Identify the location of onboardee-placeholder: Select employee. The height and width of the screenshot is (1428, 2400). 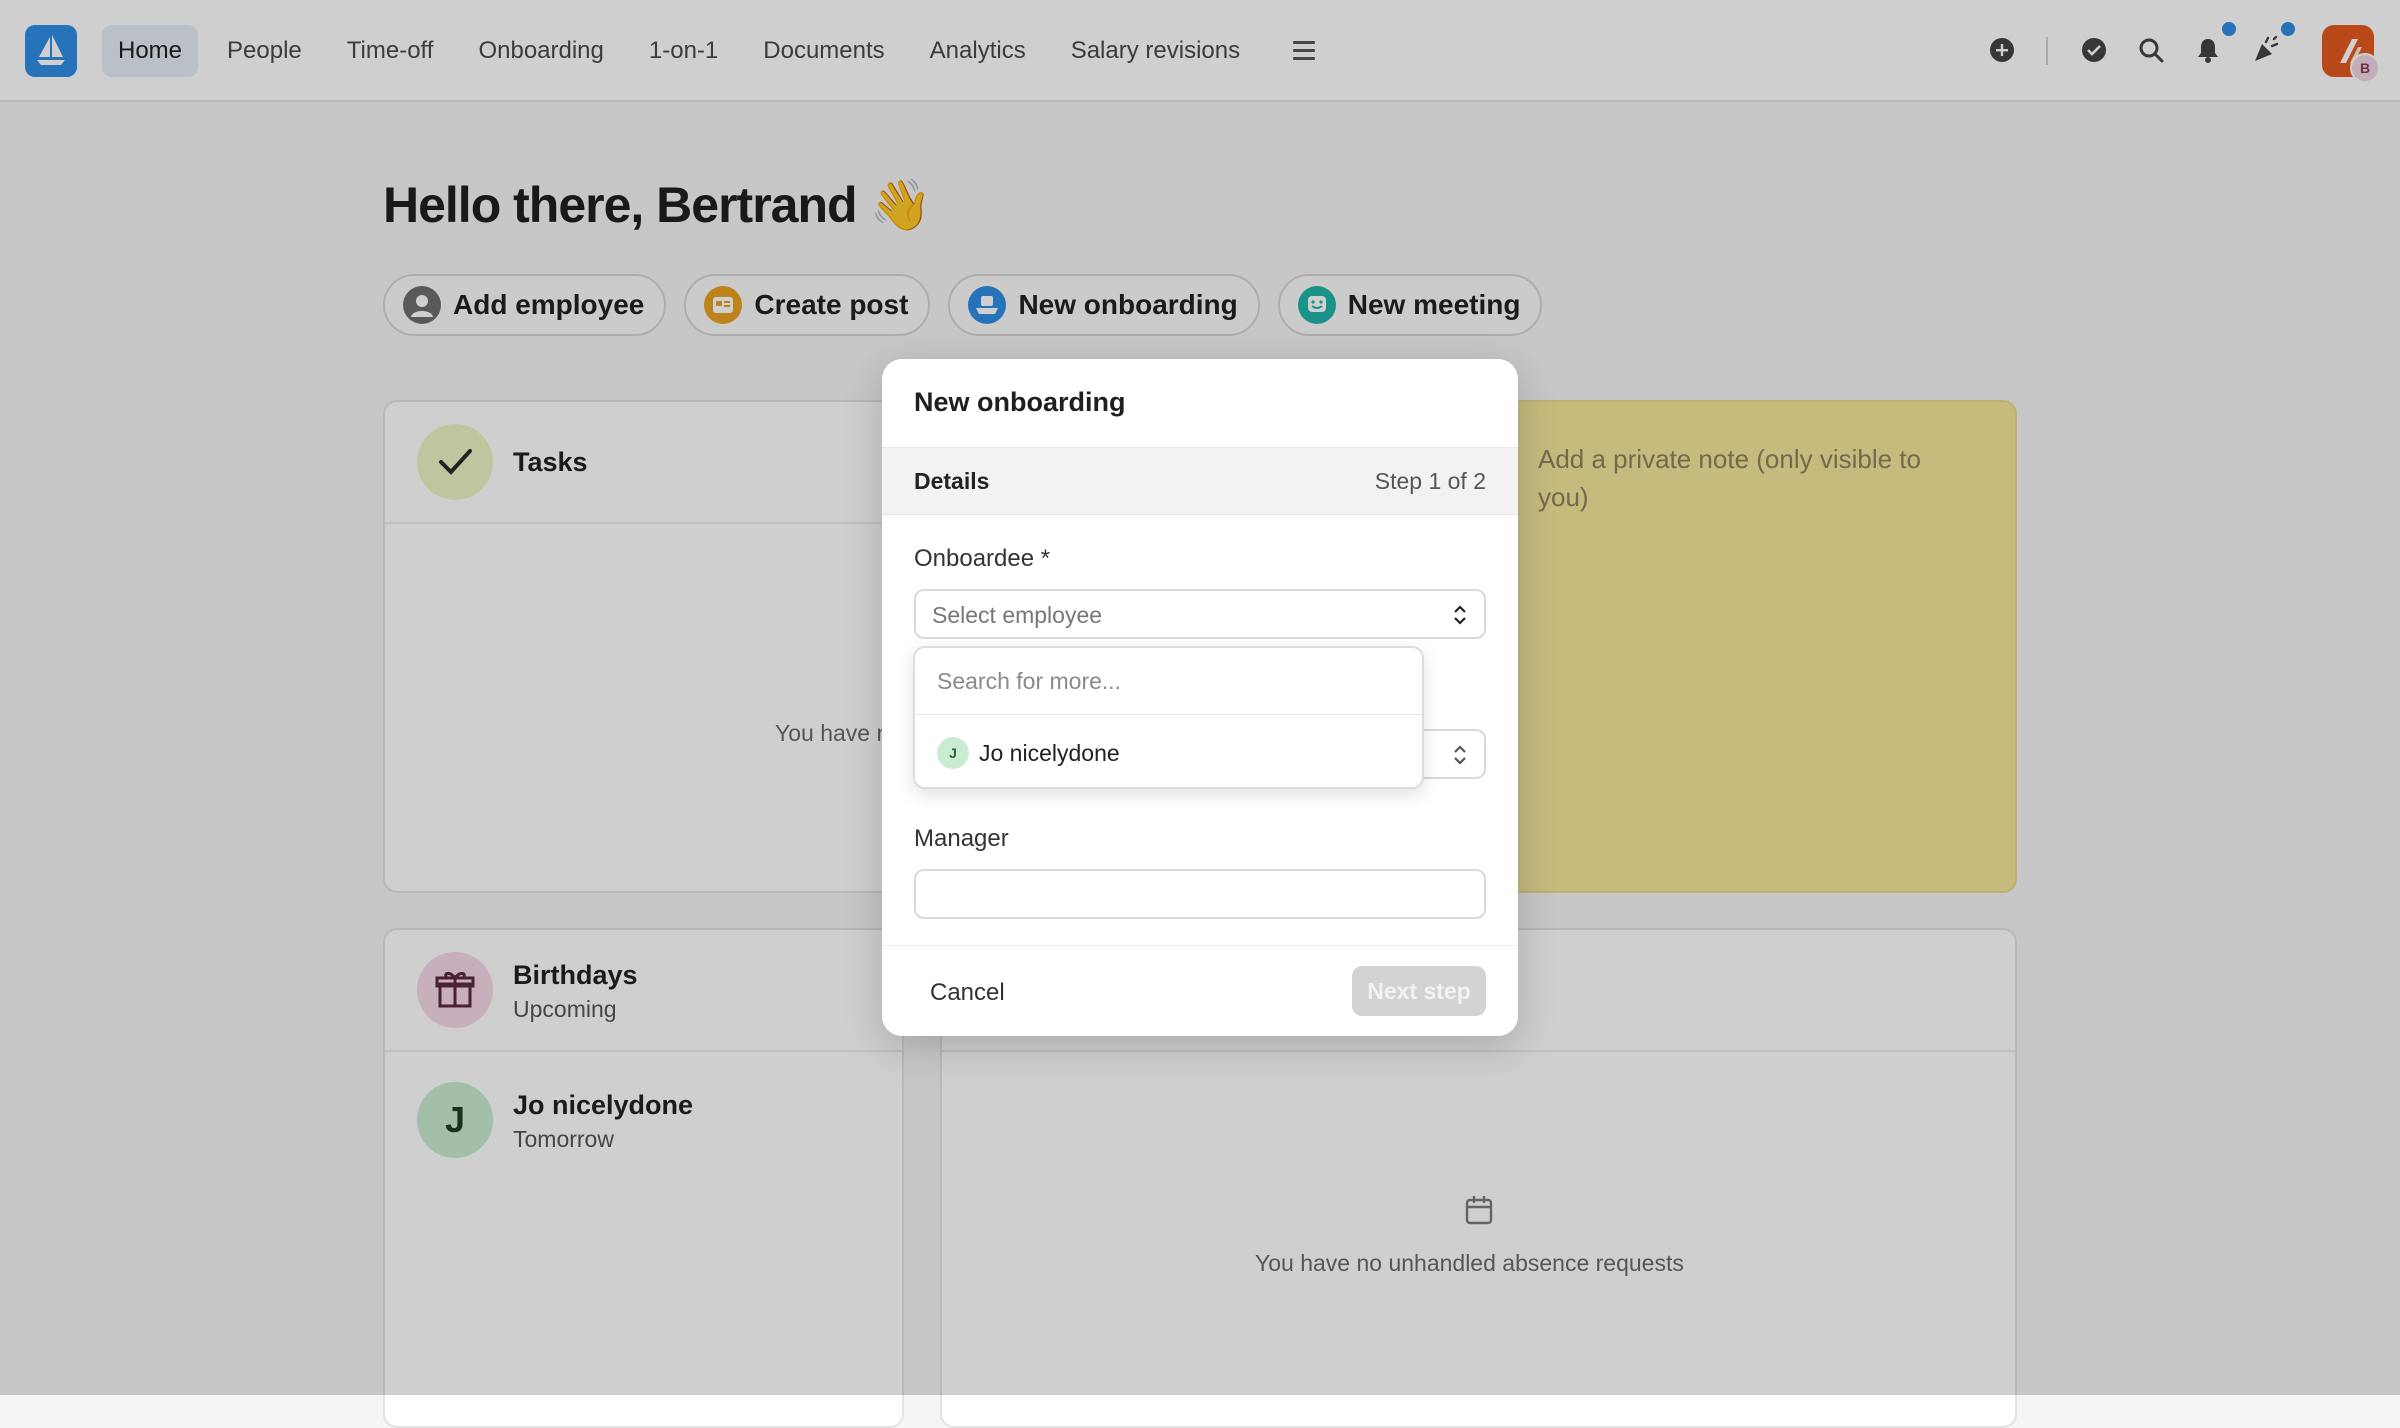
(1017, 615).